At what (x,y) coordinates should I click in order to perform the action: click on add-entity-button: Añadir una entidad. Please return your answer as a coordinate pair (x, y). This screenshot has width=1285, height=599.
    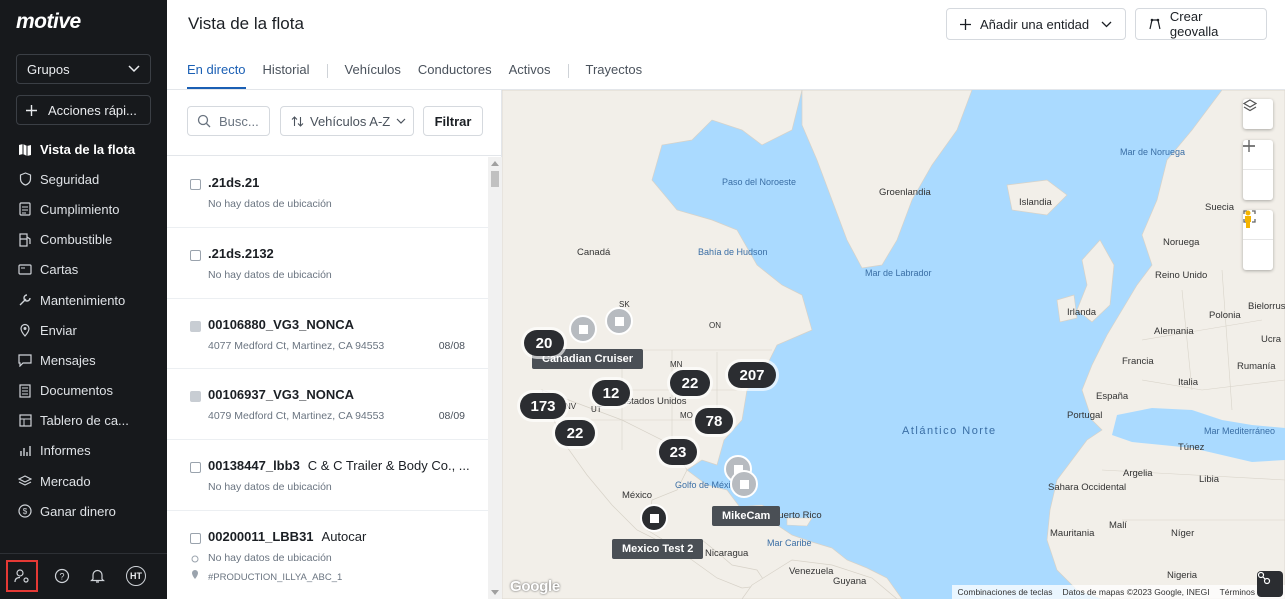
    Looking at the image, I should click on (1036, 24).